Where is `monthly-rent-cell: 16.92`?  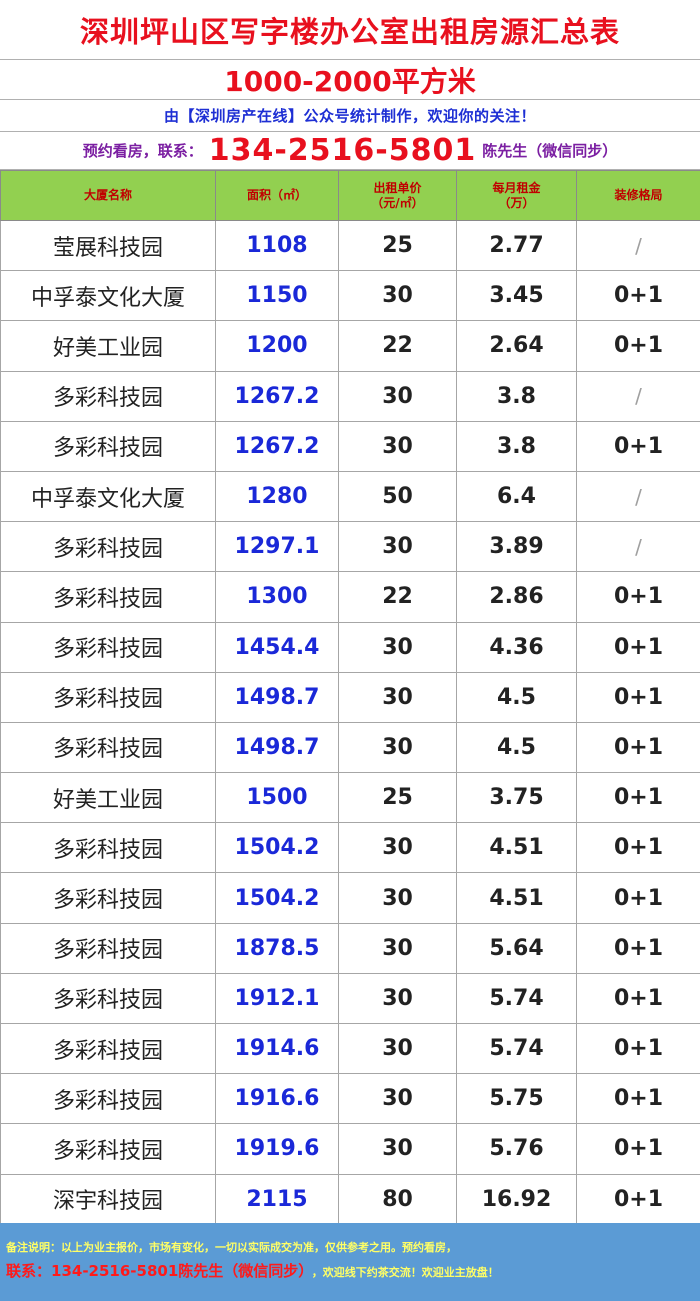
monthly-rent-cell: 16.92 is located at coordinates (516, 1199).